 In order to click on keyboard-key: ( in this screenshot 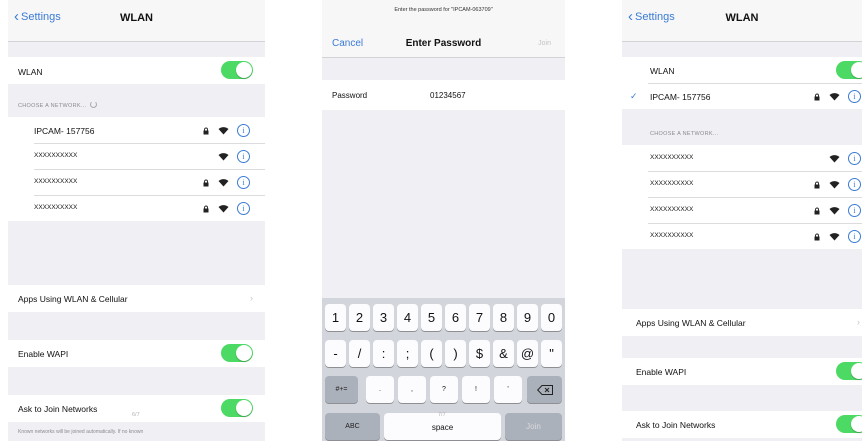, I will do `click(431, 353)`.